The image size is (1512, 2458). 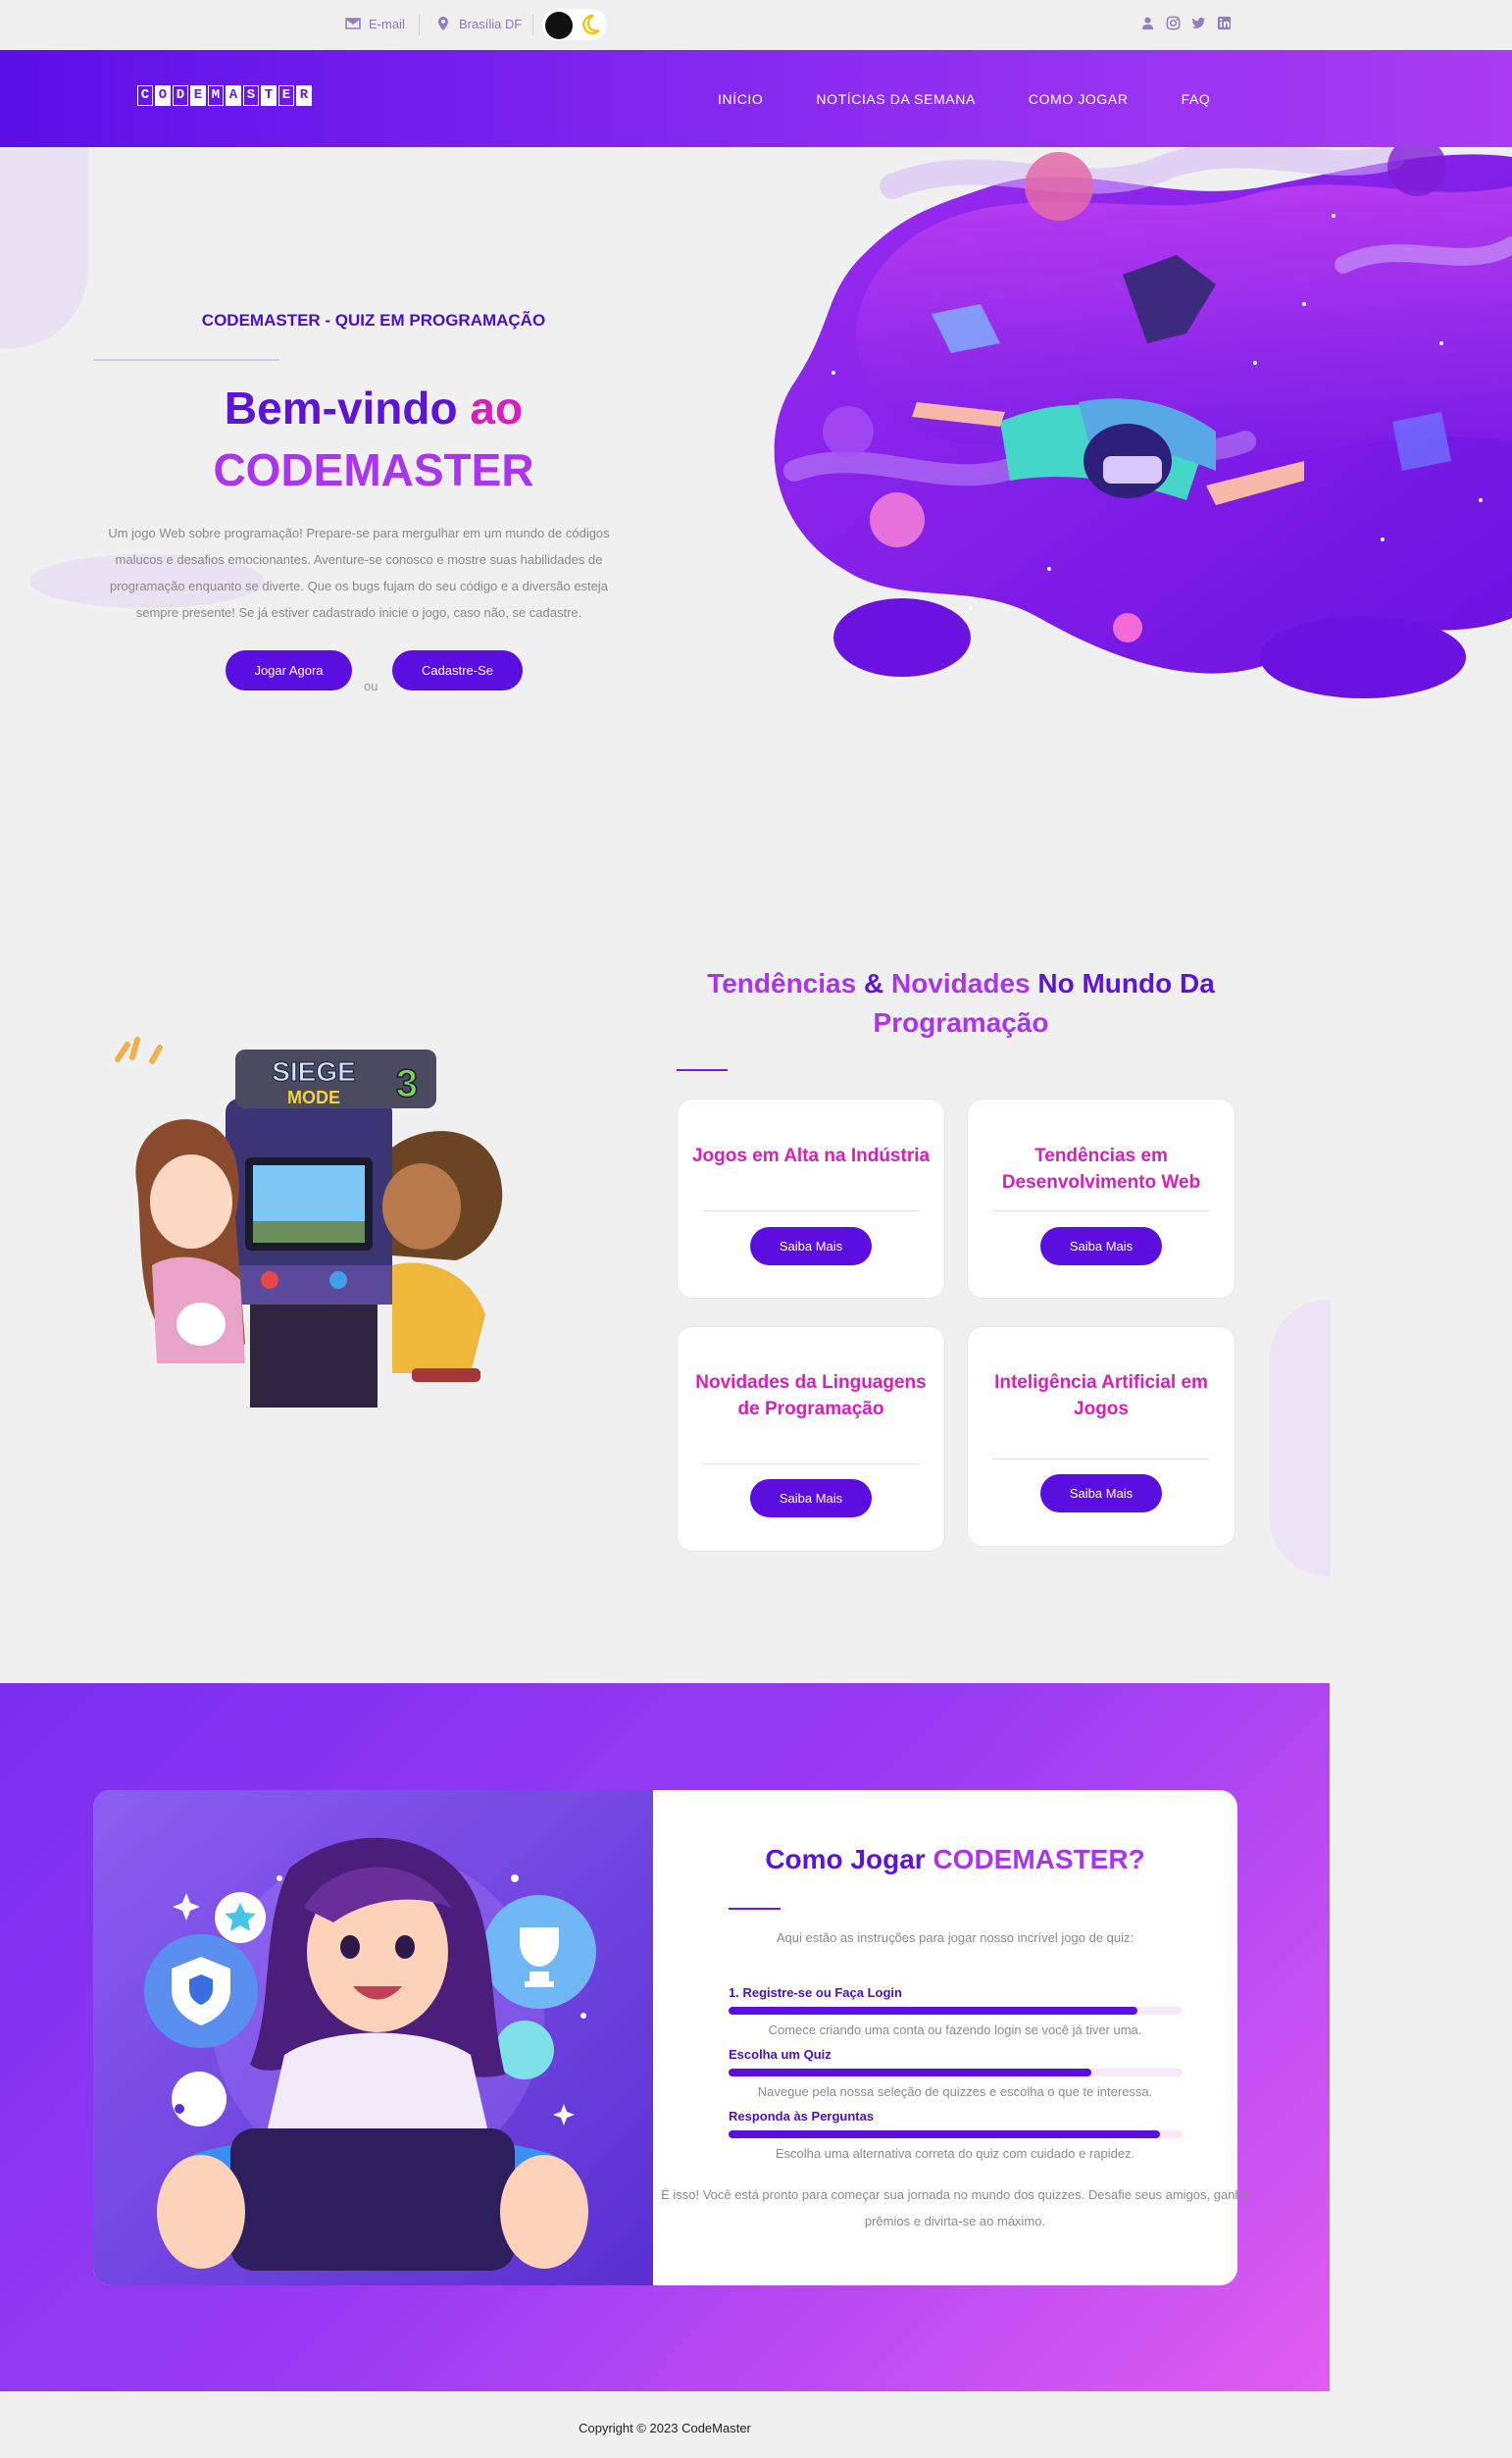 I want to click on hero-title-part: Bem-vindo, so click(x=341, y=408).